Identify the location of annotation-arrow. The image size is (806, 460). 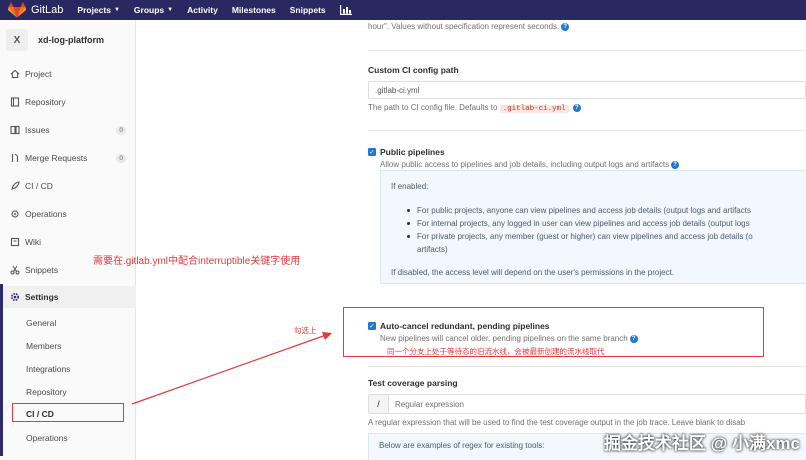
(231, 368).